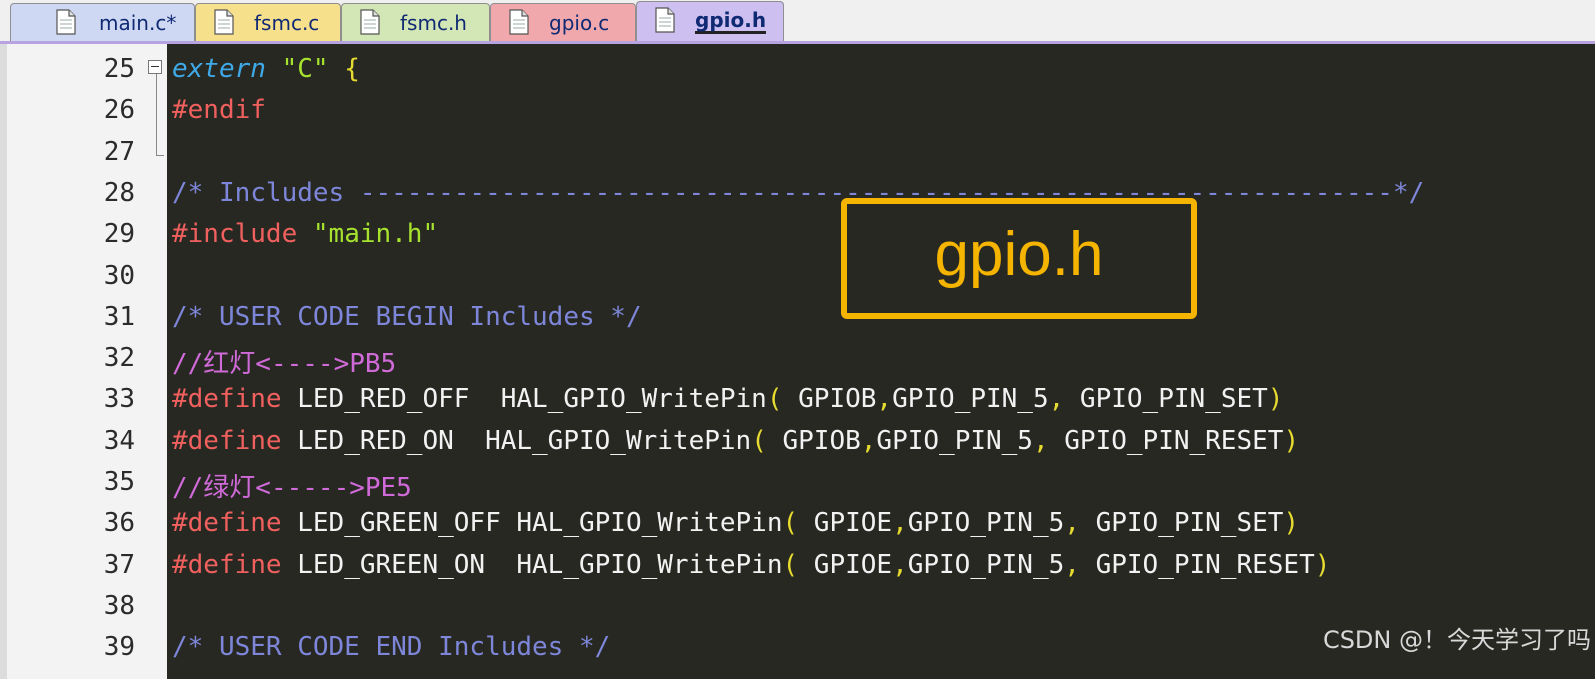 The height and width of the screenshot is (679, 1595). I want to click on tab-gpio-c: gpio.c, so click(563, 22).